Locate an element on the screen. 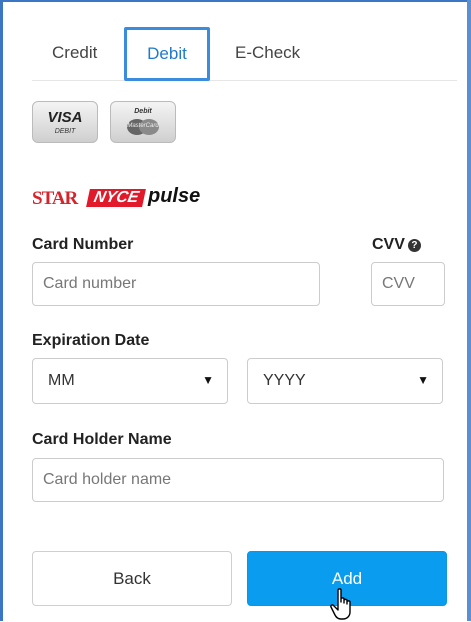 This screenshot has width=471, height=622. visa-debit-logo: VISA DEBIT is located at coordinates (65, 122).